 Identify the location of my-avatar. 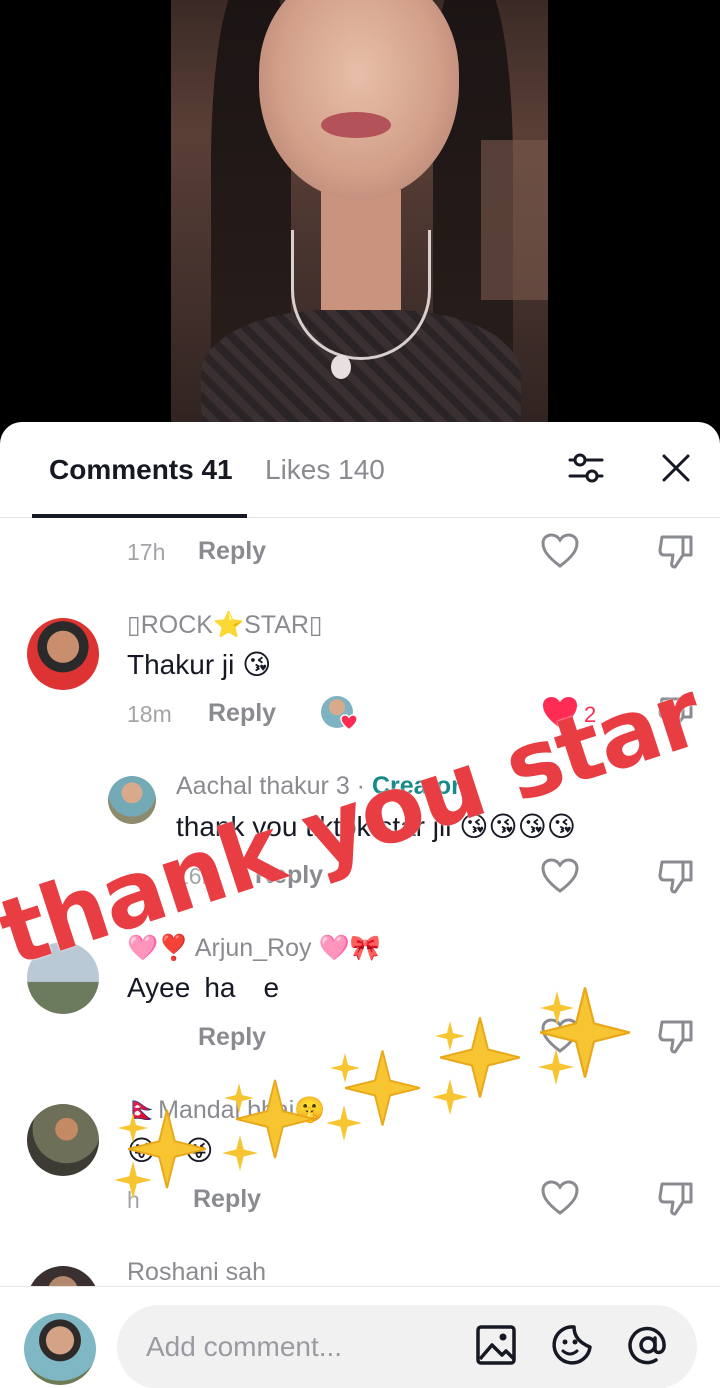
(60, 1349).